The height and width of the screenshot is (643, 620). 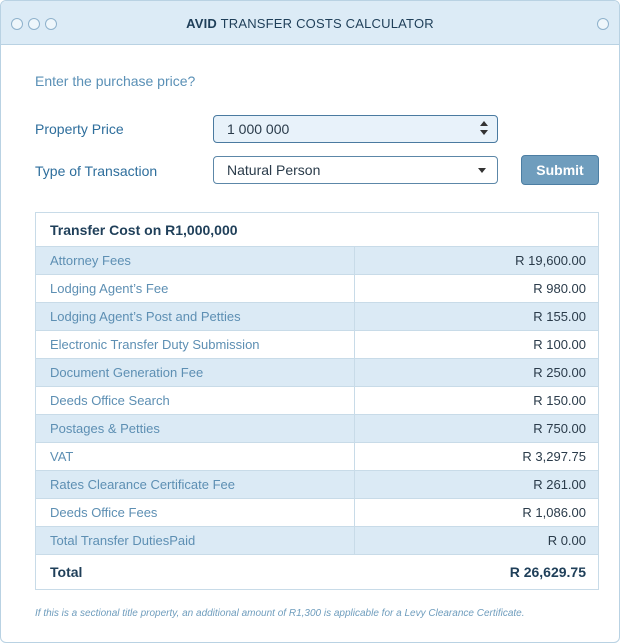 I want to click on total-row: Total R 26,629.75, so click(x=317, y=572).